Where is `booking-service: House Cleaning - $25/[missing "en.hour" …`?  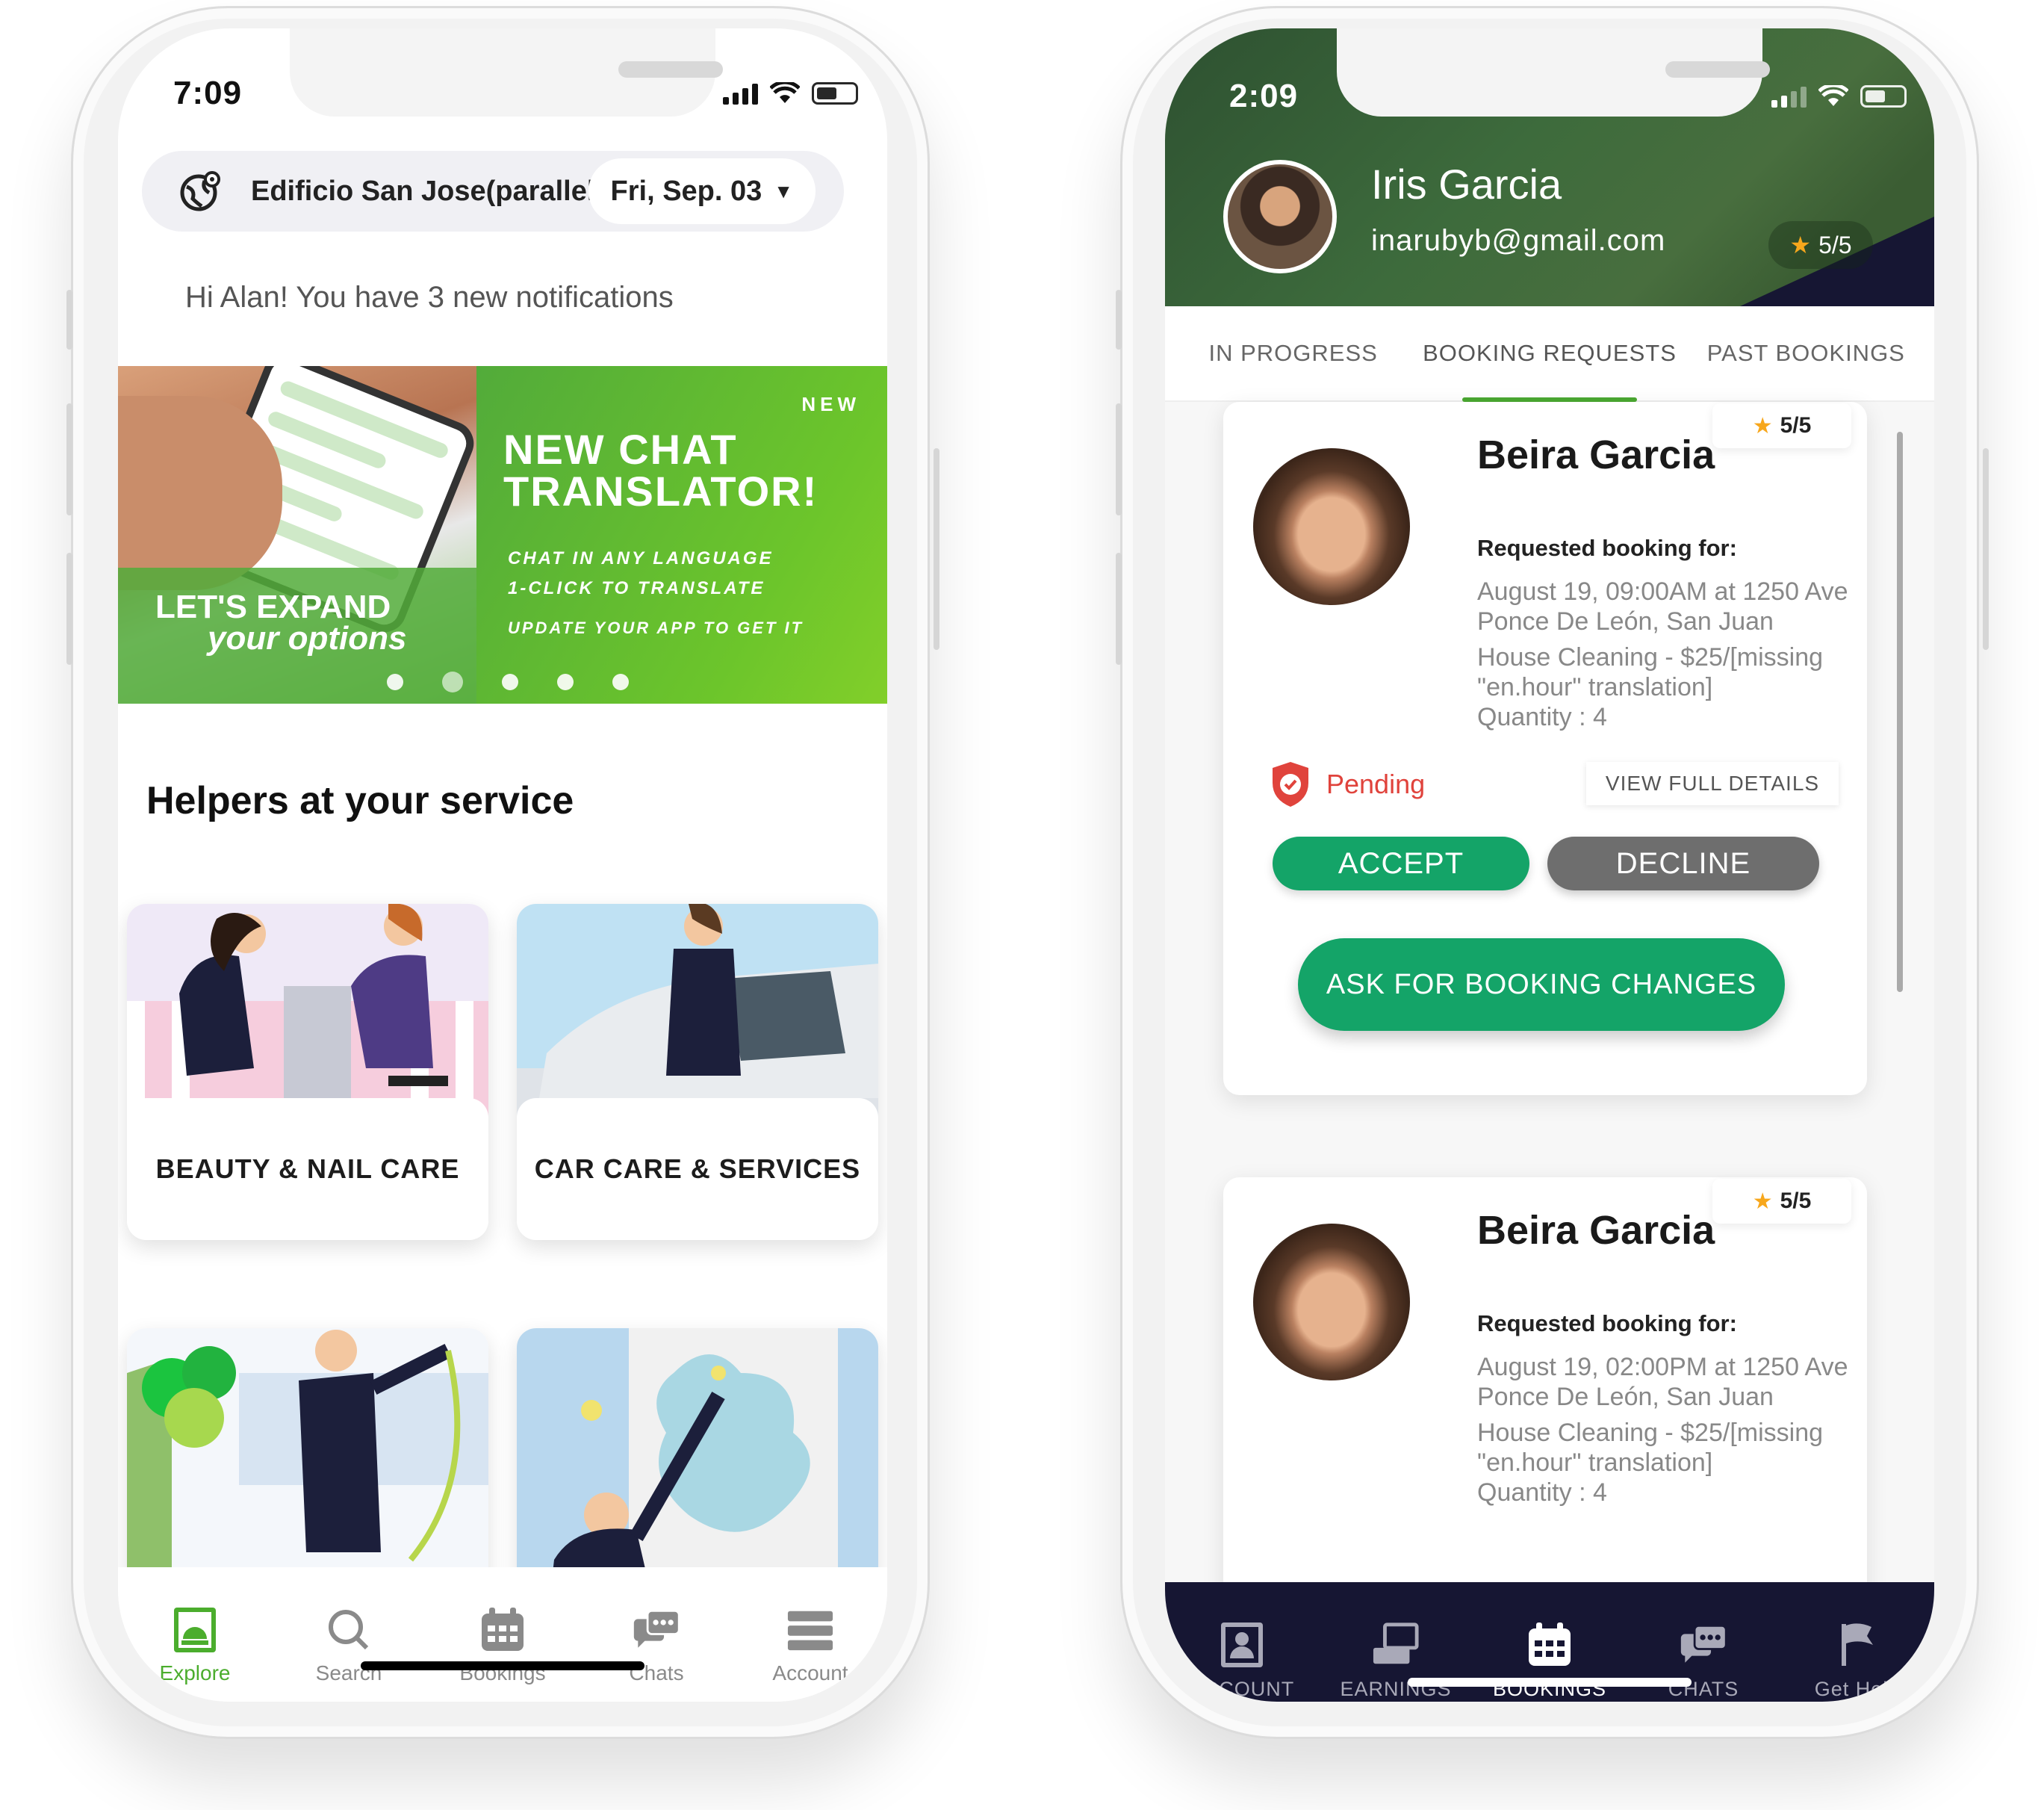 booking-service: House Cleaning - $25/[missing "en.hour" … is located at coordinates (1650, 1448).